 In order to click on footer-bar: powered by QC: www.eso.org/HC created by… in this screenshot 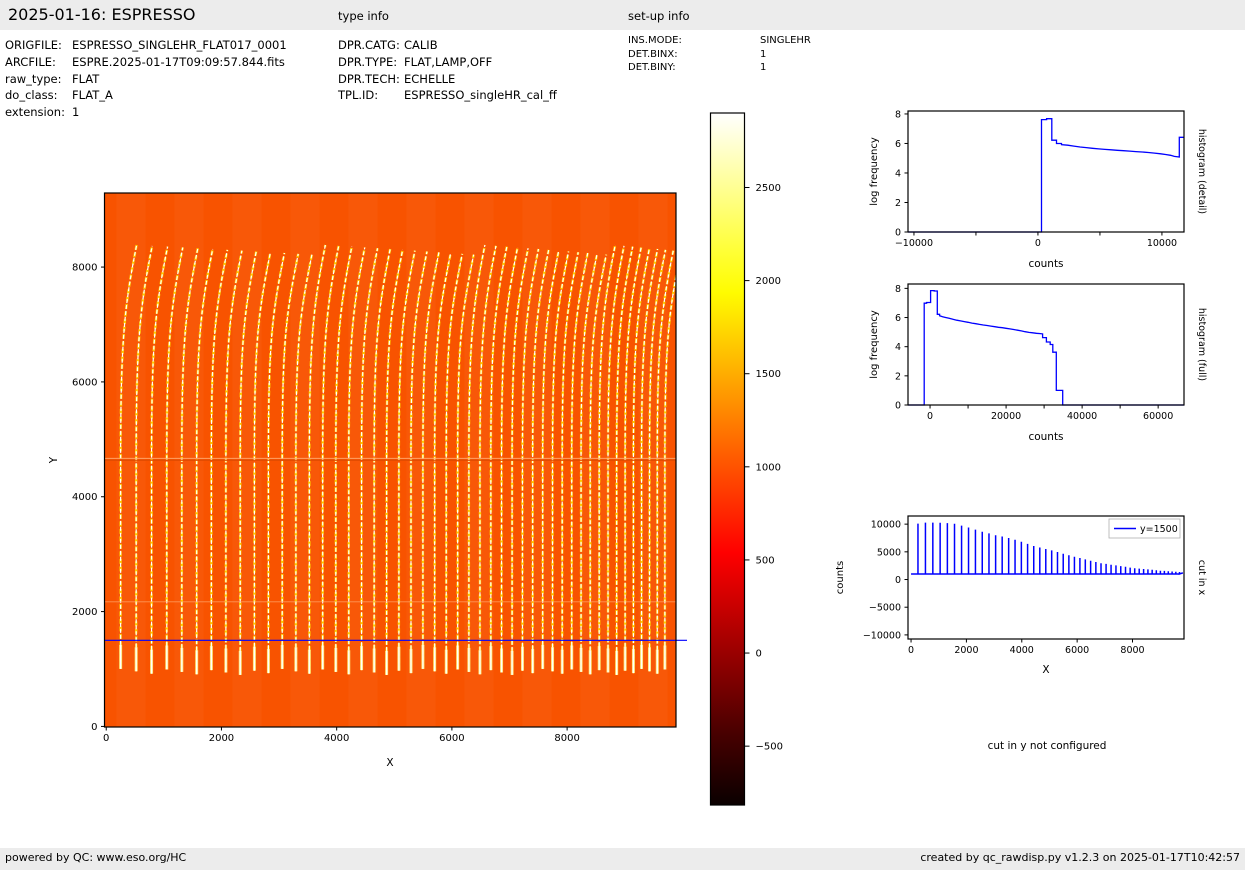, I will do `click(622, 859)`.